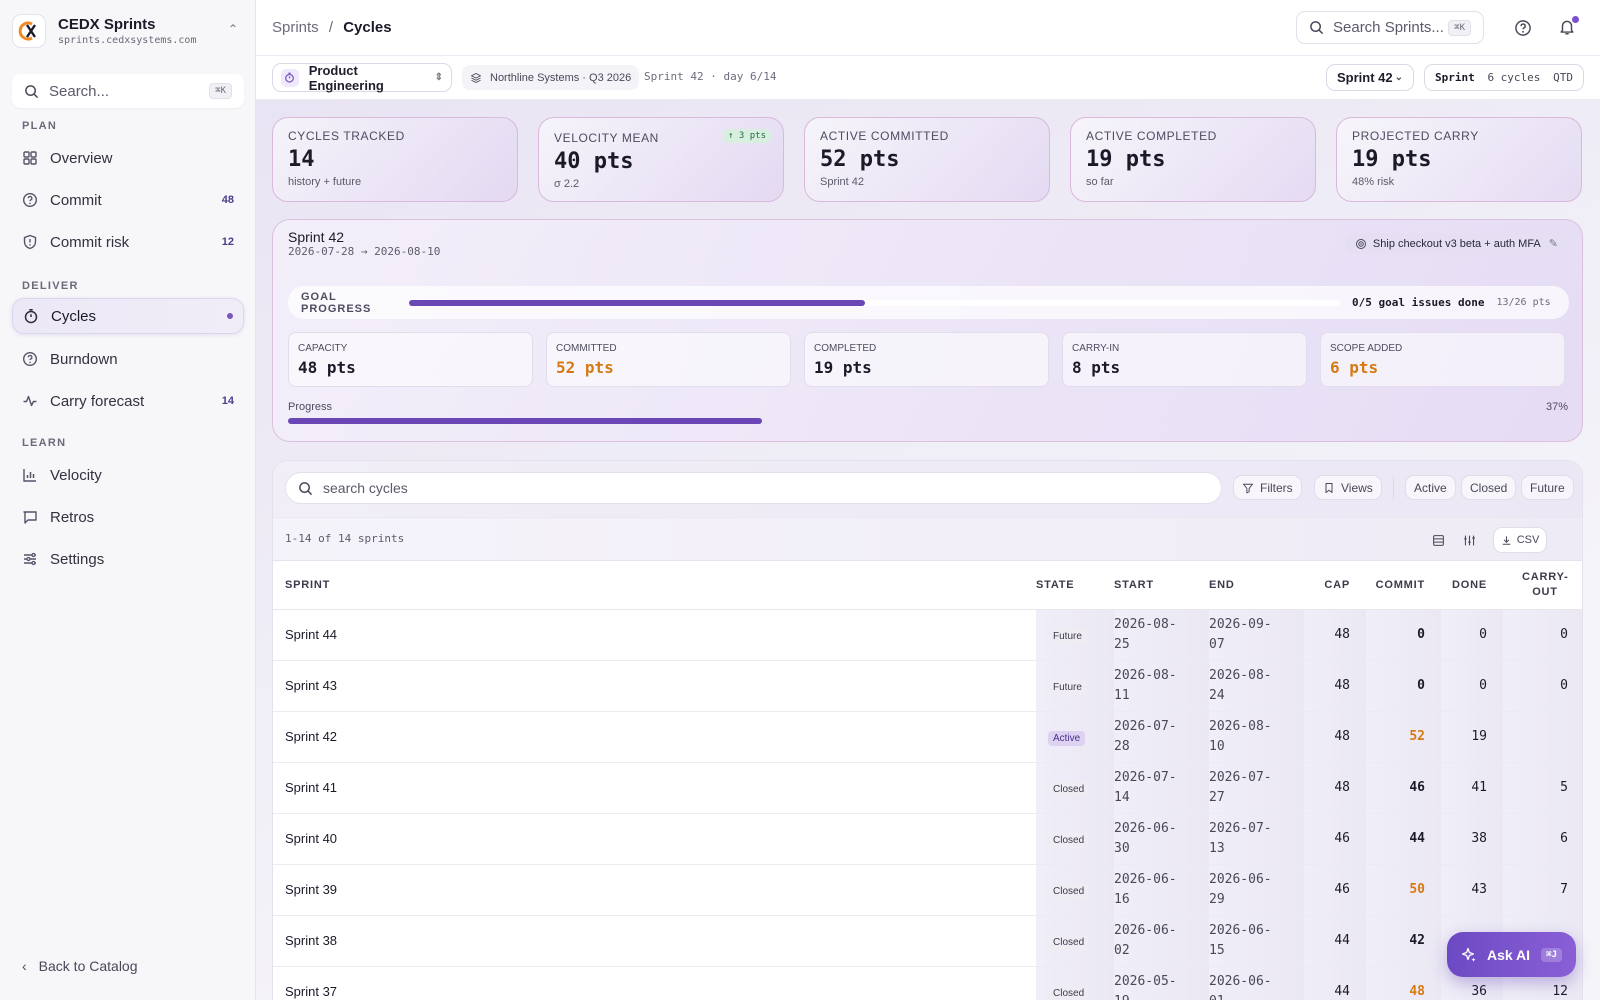 Image resolution: width=1600 pixels, height=1000 pixels. What do you see at coordinates (1335, 585) in the screenshot?
I see `column-header-cap: CAP` at bounding box center [1335, 585].